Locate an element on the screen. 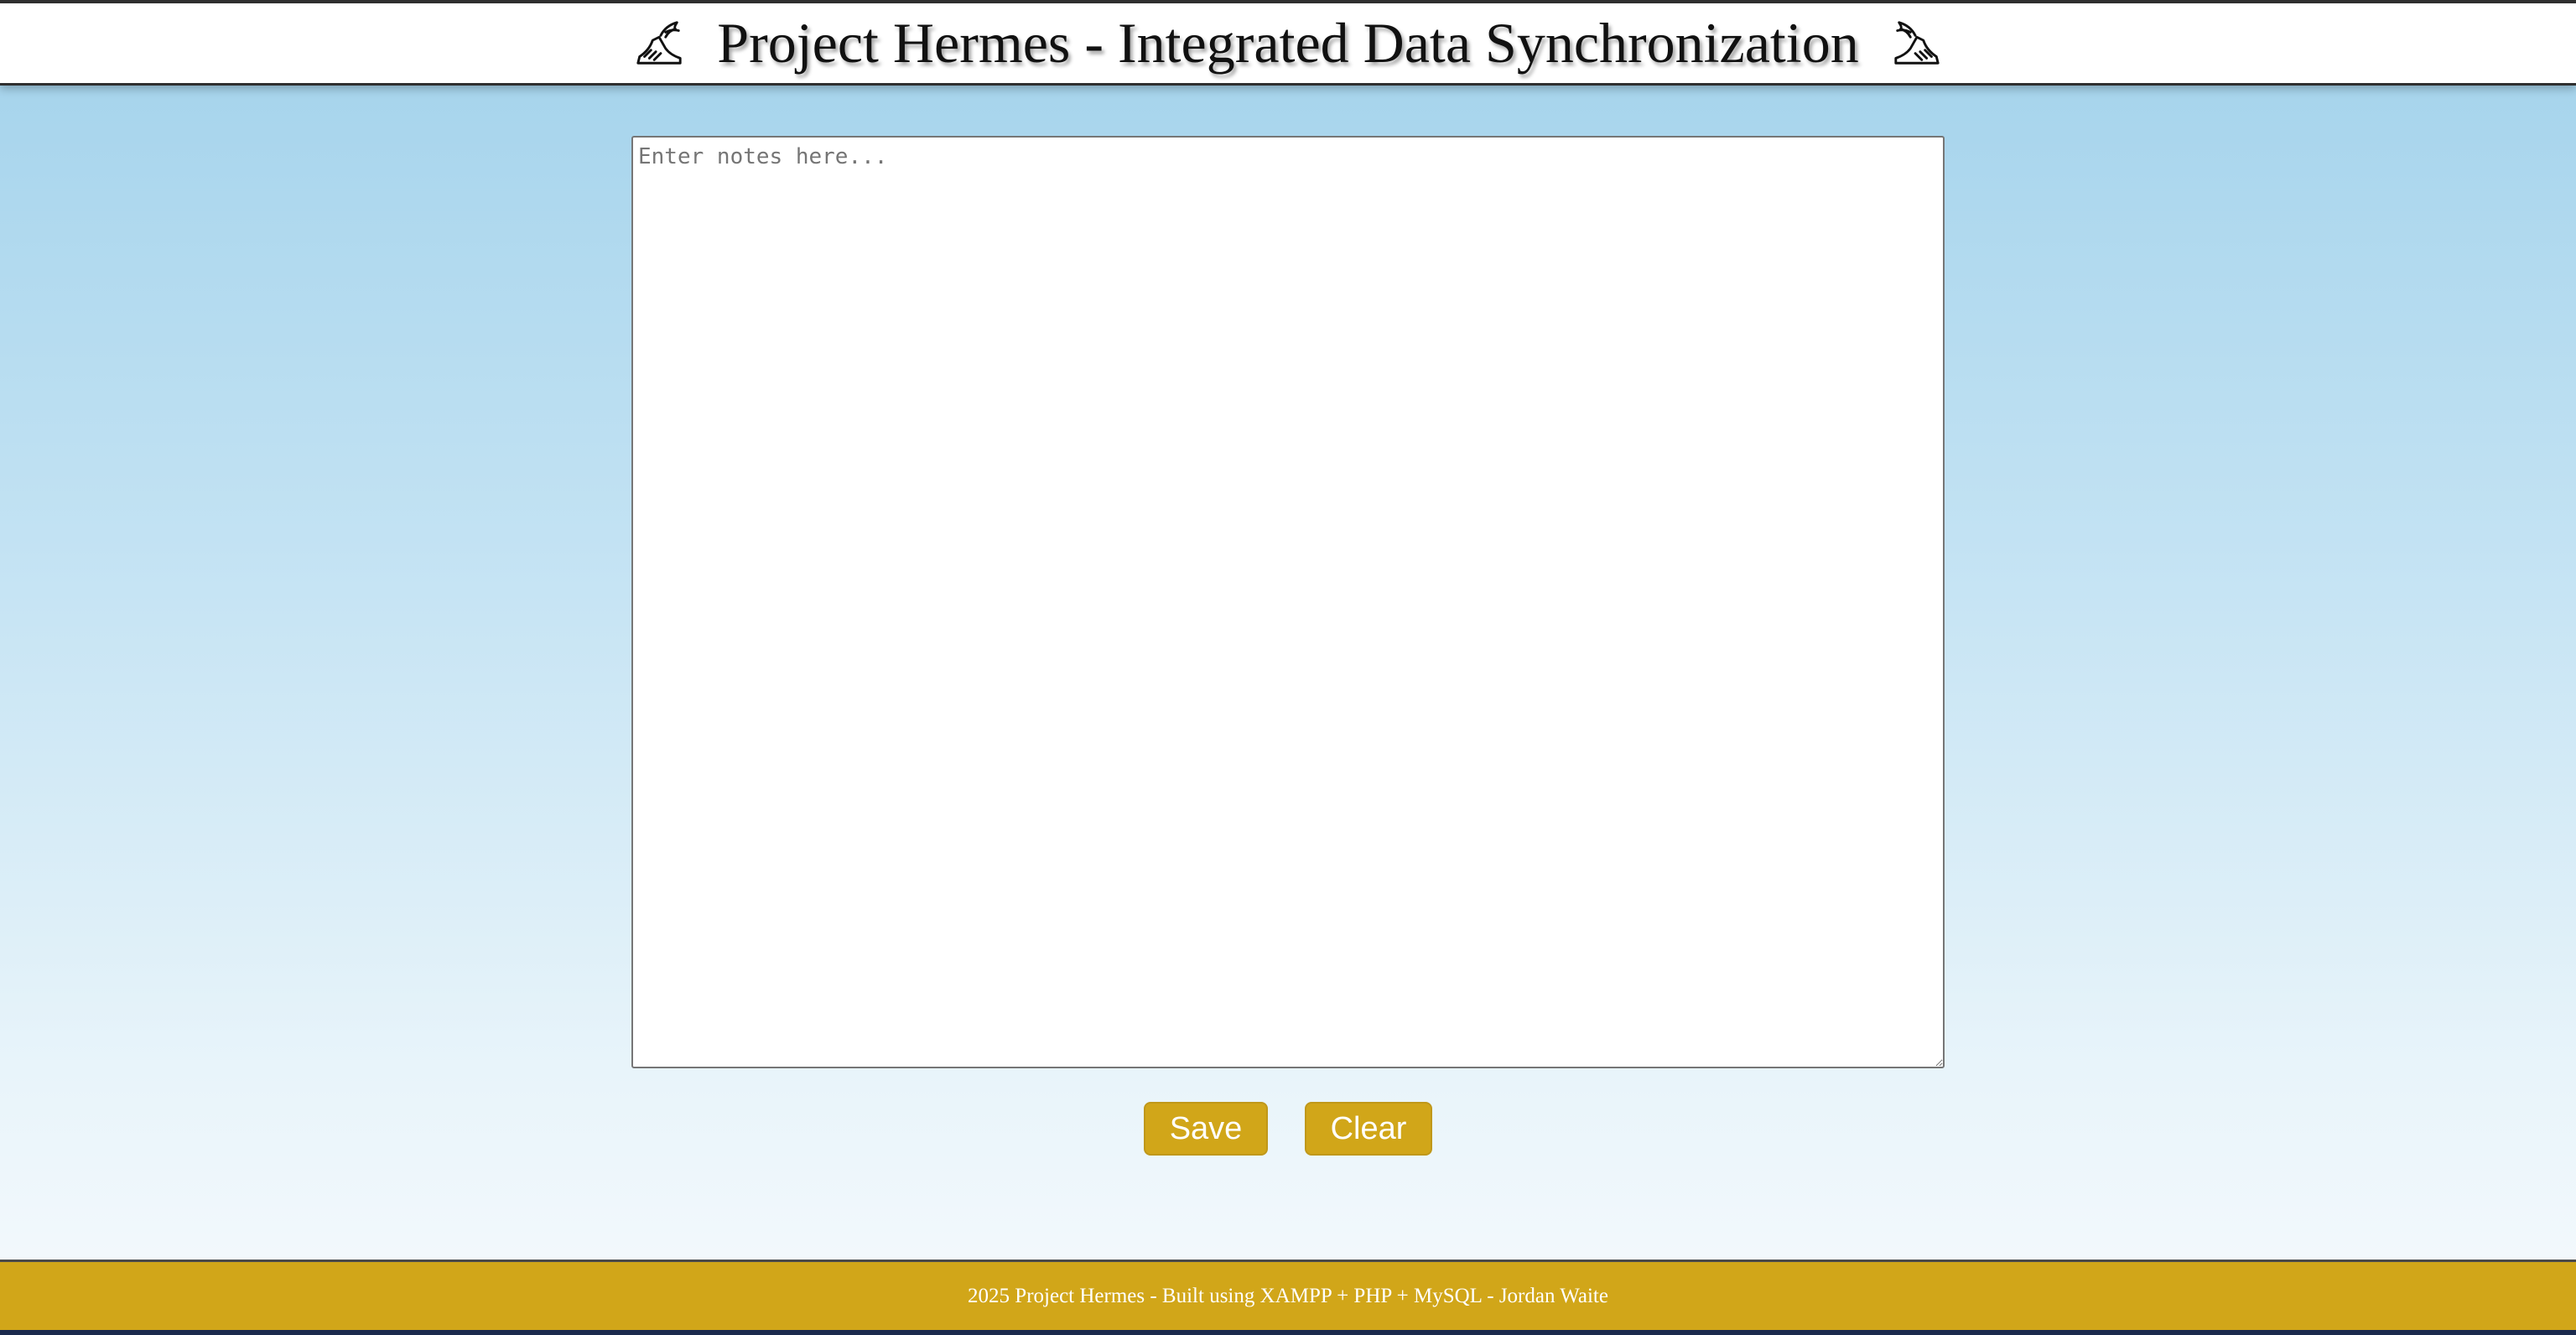 The image size is (2576, 1335). save-button: Save is located at coordinates (1206, 1129).